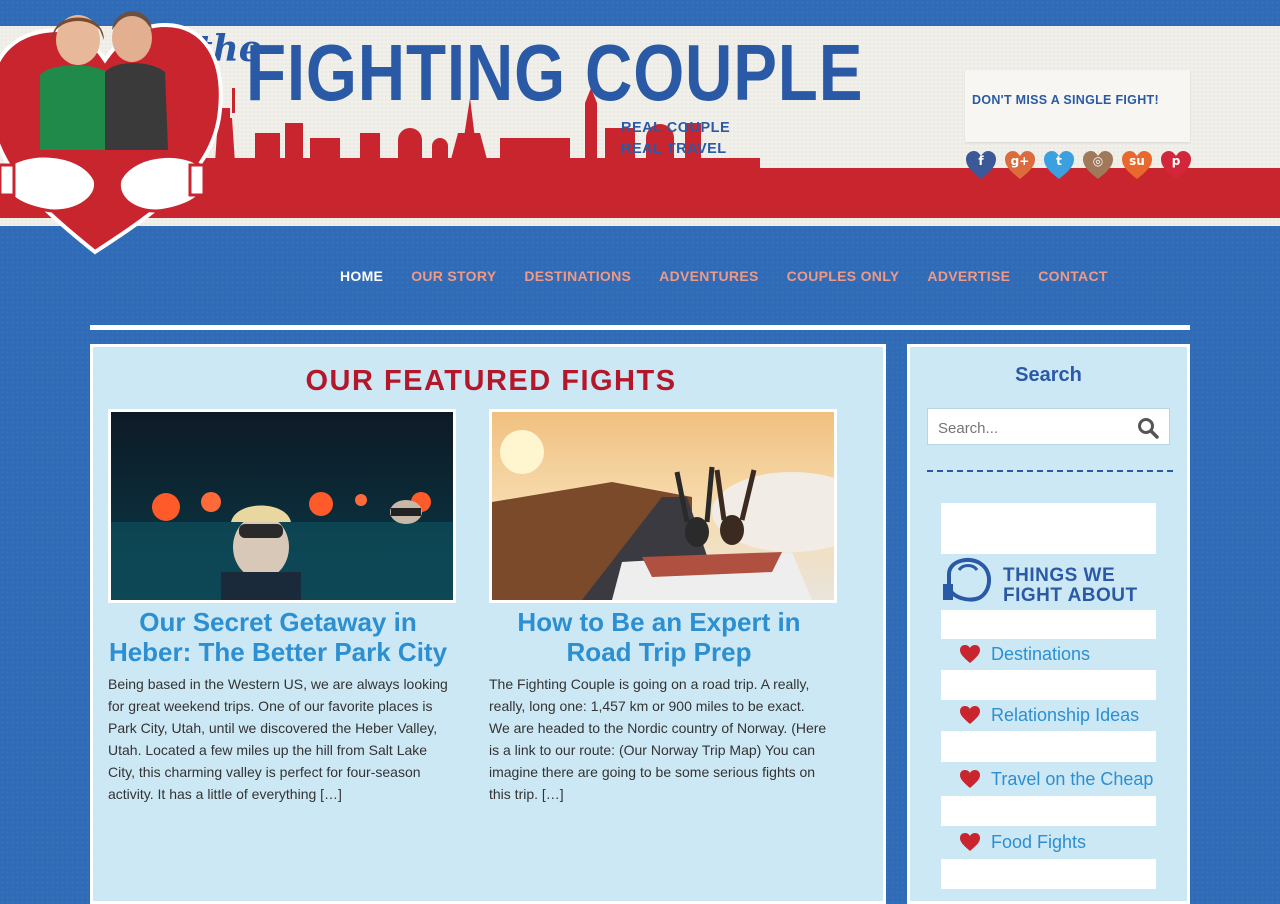 This screenshot has height=904, width=1280. I want to click on featured-title: OUR FEATURED FIGHTS, so click(491, 381).